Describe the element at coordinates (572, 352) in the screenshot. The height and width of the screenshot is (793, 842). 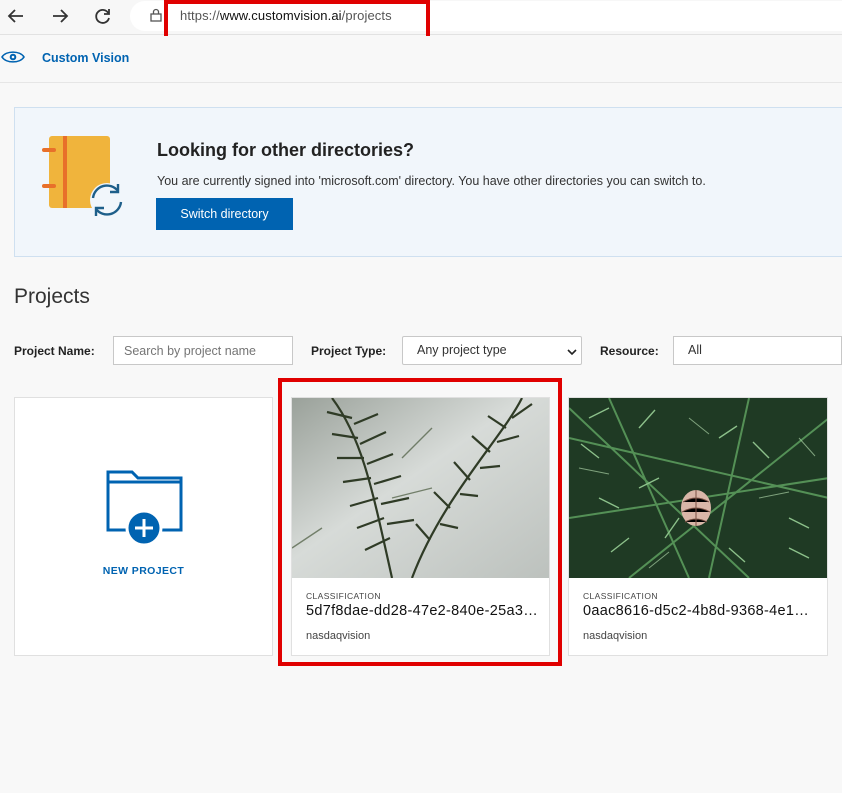
I see `chevron-down-icon` at that location.